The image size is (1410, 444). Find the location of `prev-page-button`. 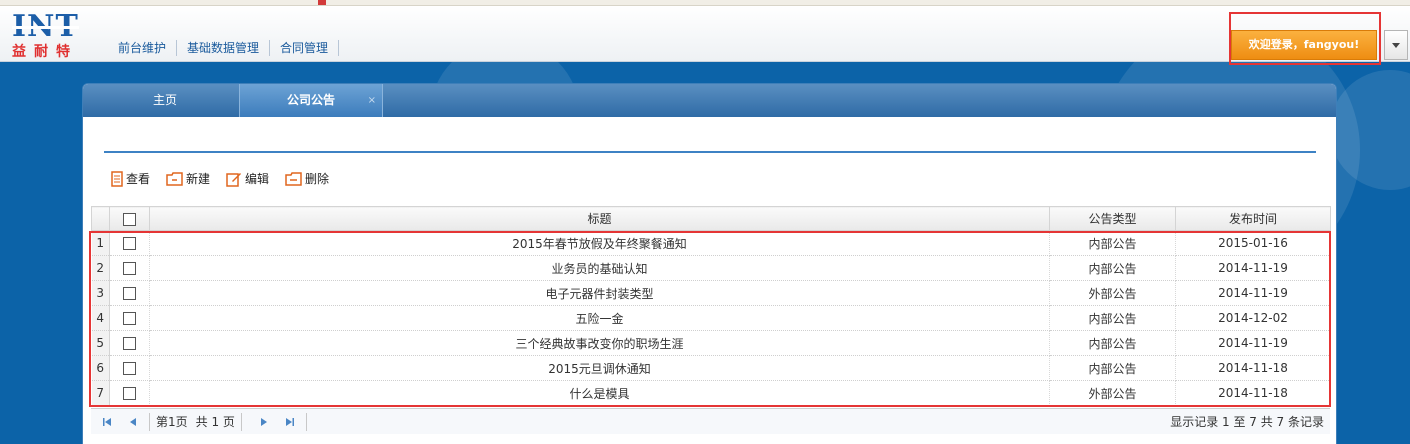

prev-page-button is located at coordinates (133, 422).